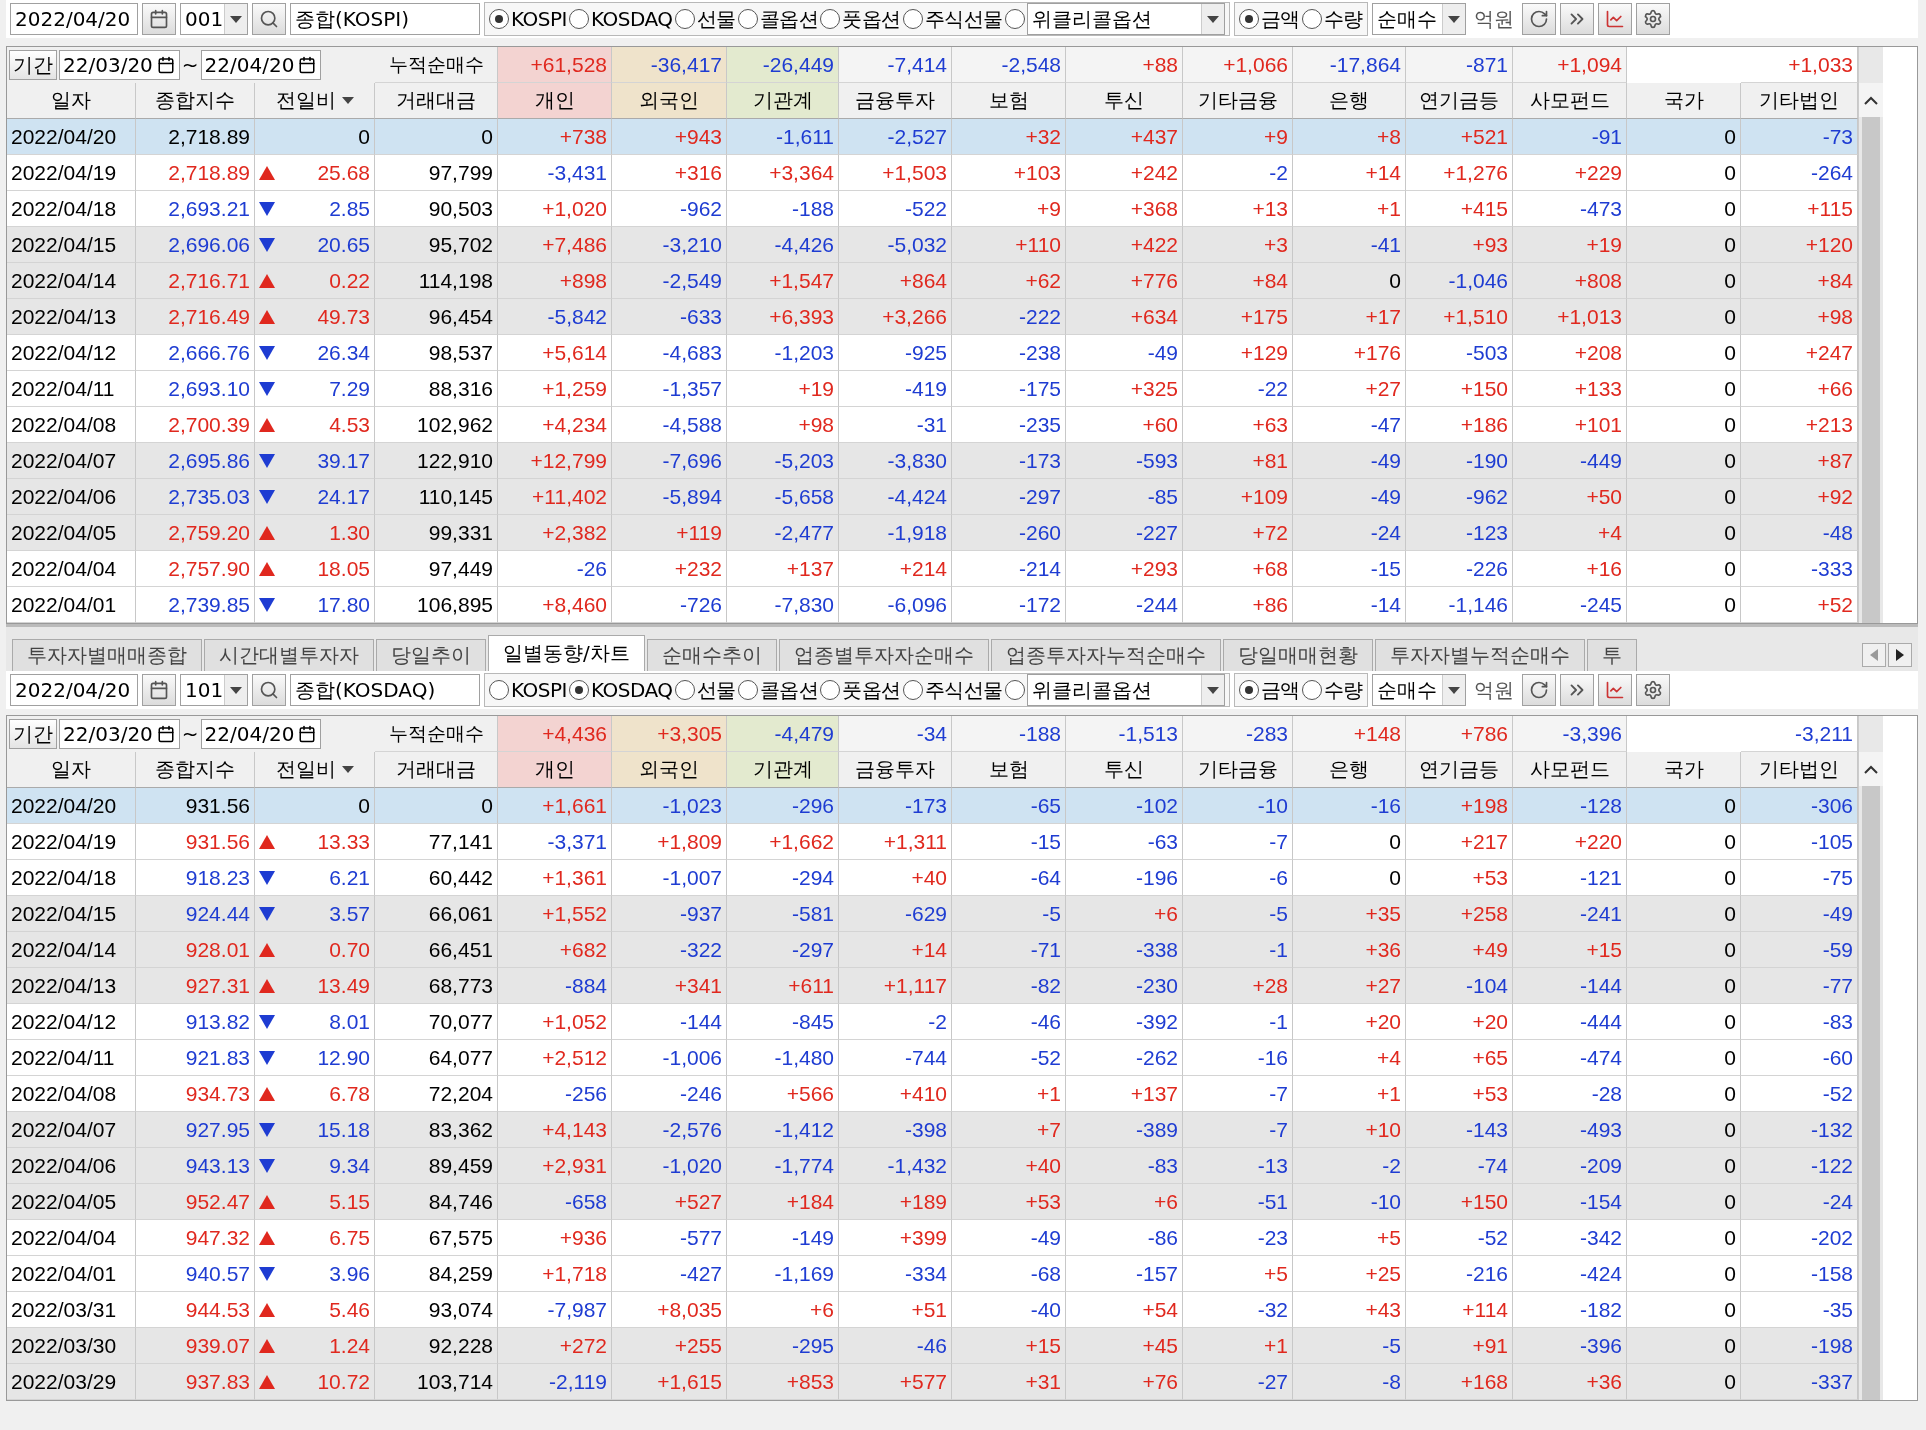 This screenshot has width=1926, height=1430. I want to click on data-row: 2022/04/13 2,716.49 49.73 96,454 -5,842 -633 +6,393 +3,266 -222 +634 +175 +17 +1,510 +1,013 0 +98, so click(932, 317).